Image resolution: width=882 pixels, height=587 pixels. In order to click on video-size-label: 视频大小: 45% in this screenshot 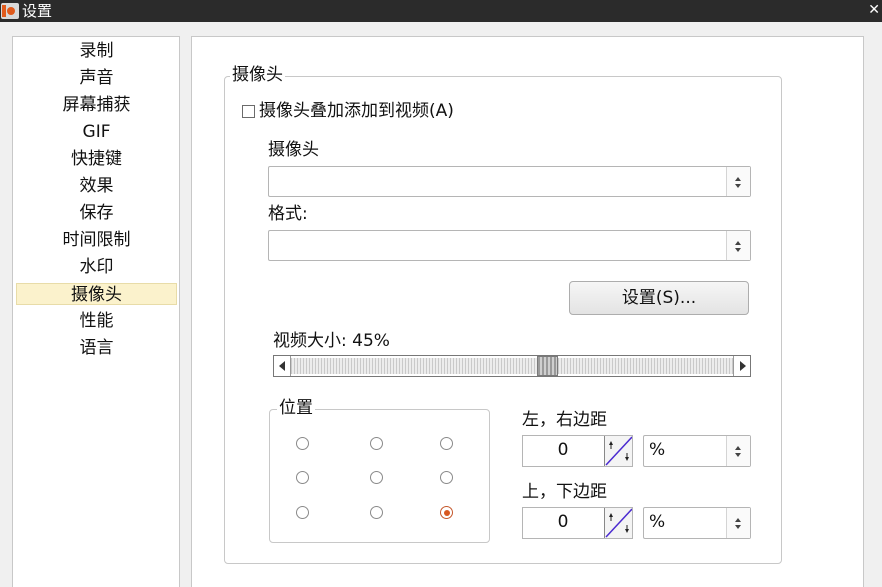, I will do `click(331, 341)`.